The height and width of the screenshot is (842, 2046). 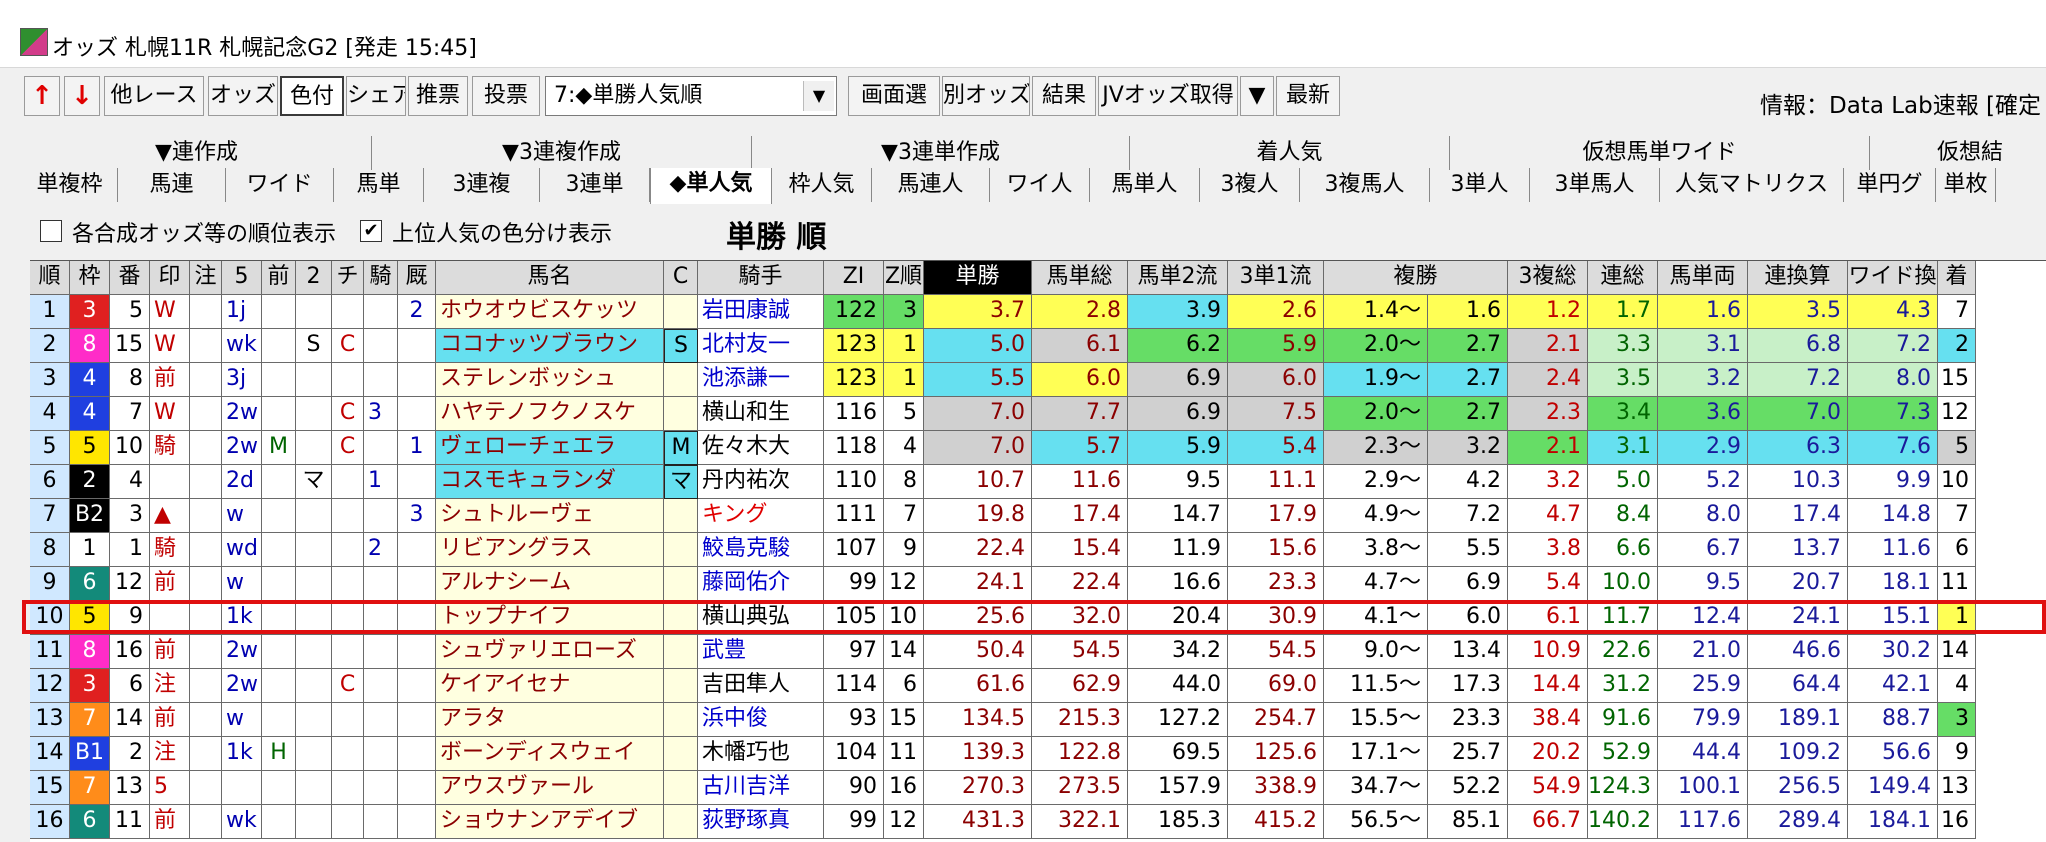 What do you see at coordinates (1958, 153) in the screenshot?
I see `tab-virtual-more: 仮想結` at bounding box center [1958, 153].